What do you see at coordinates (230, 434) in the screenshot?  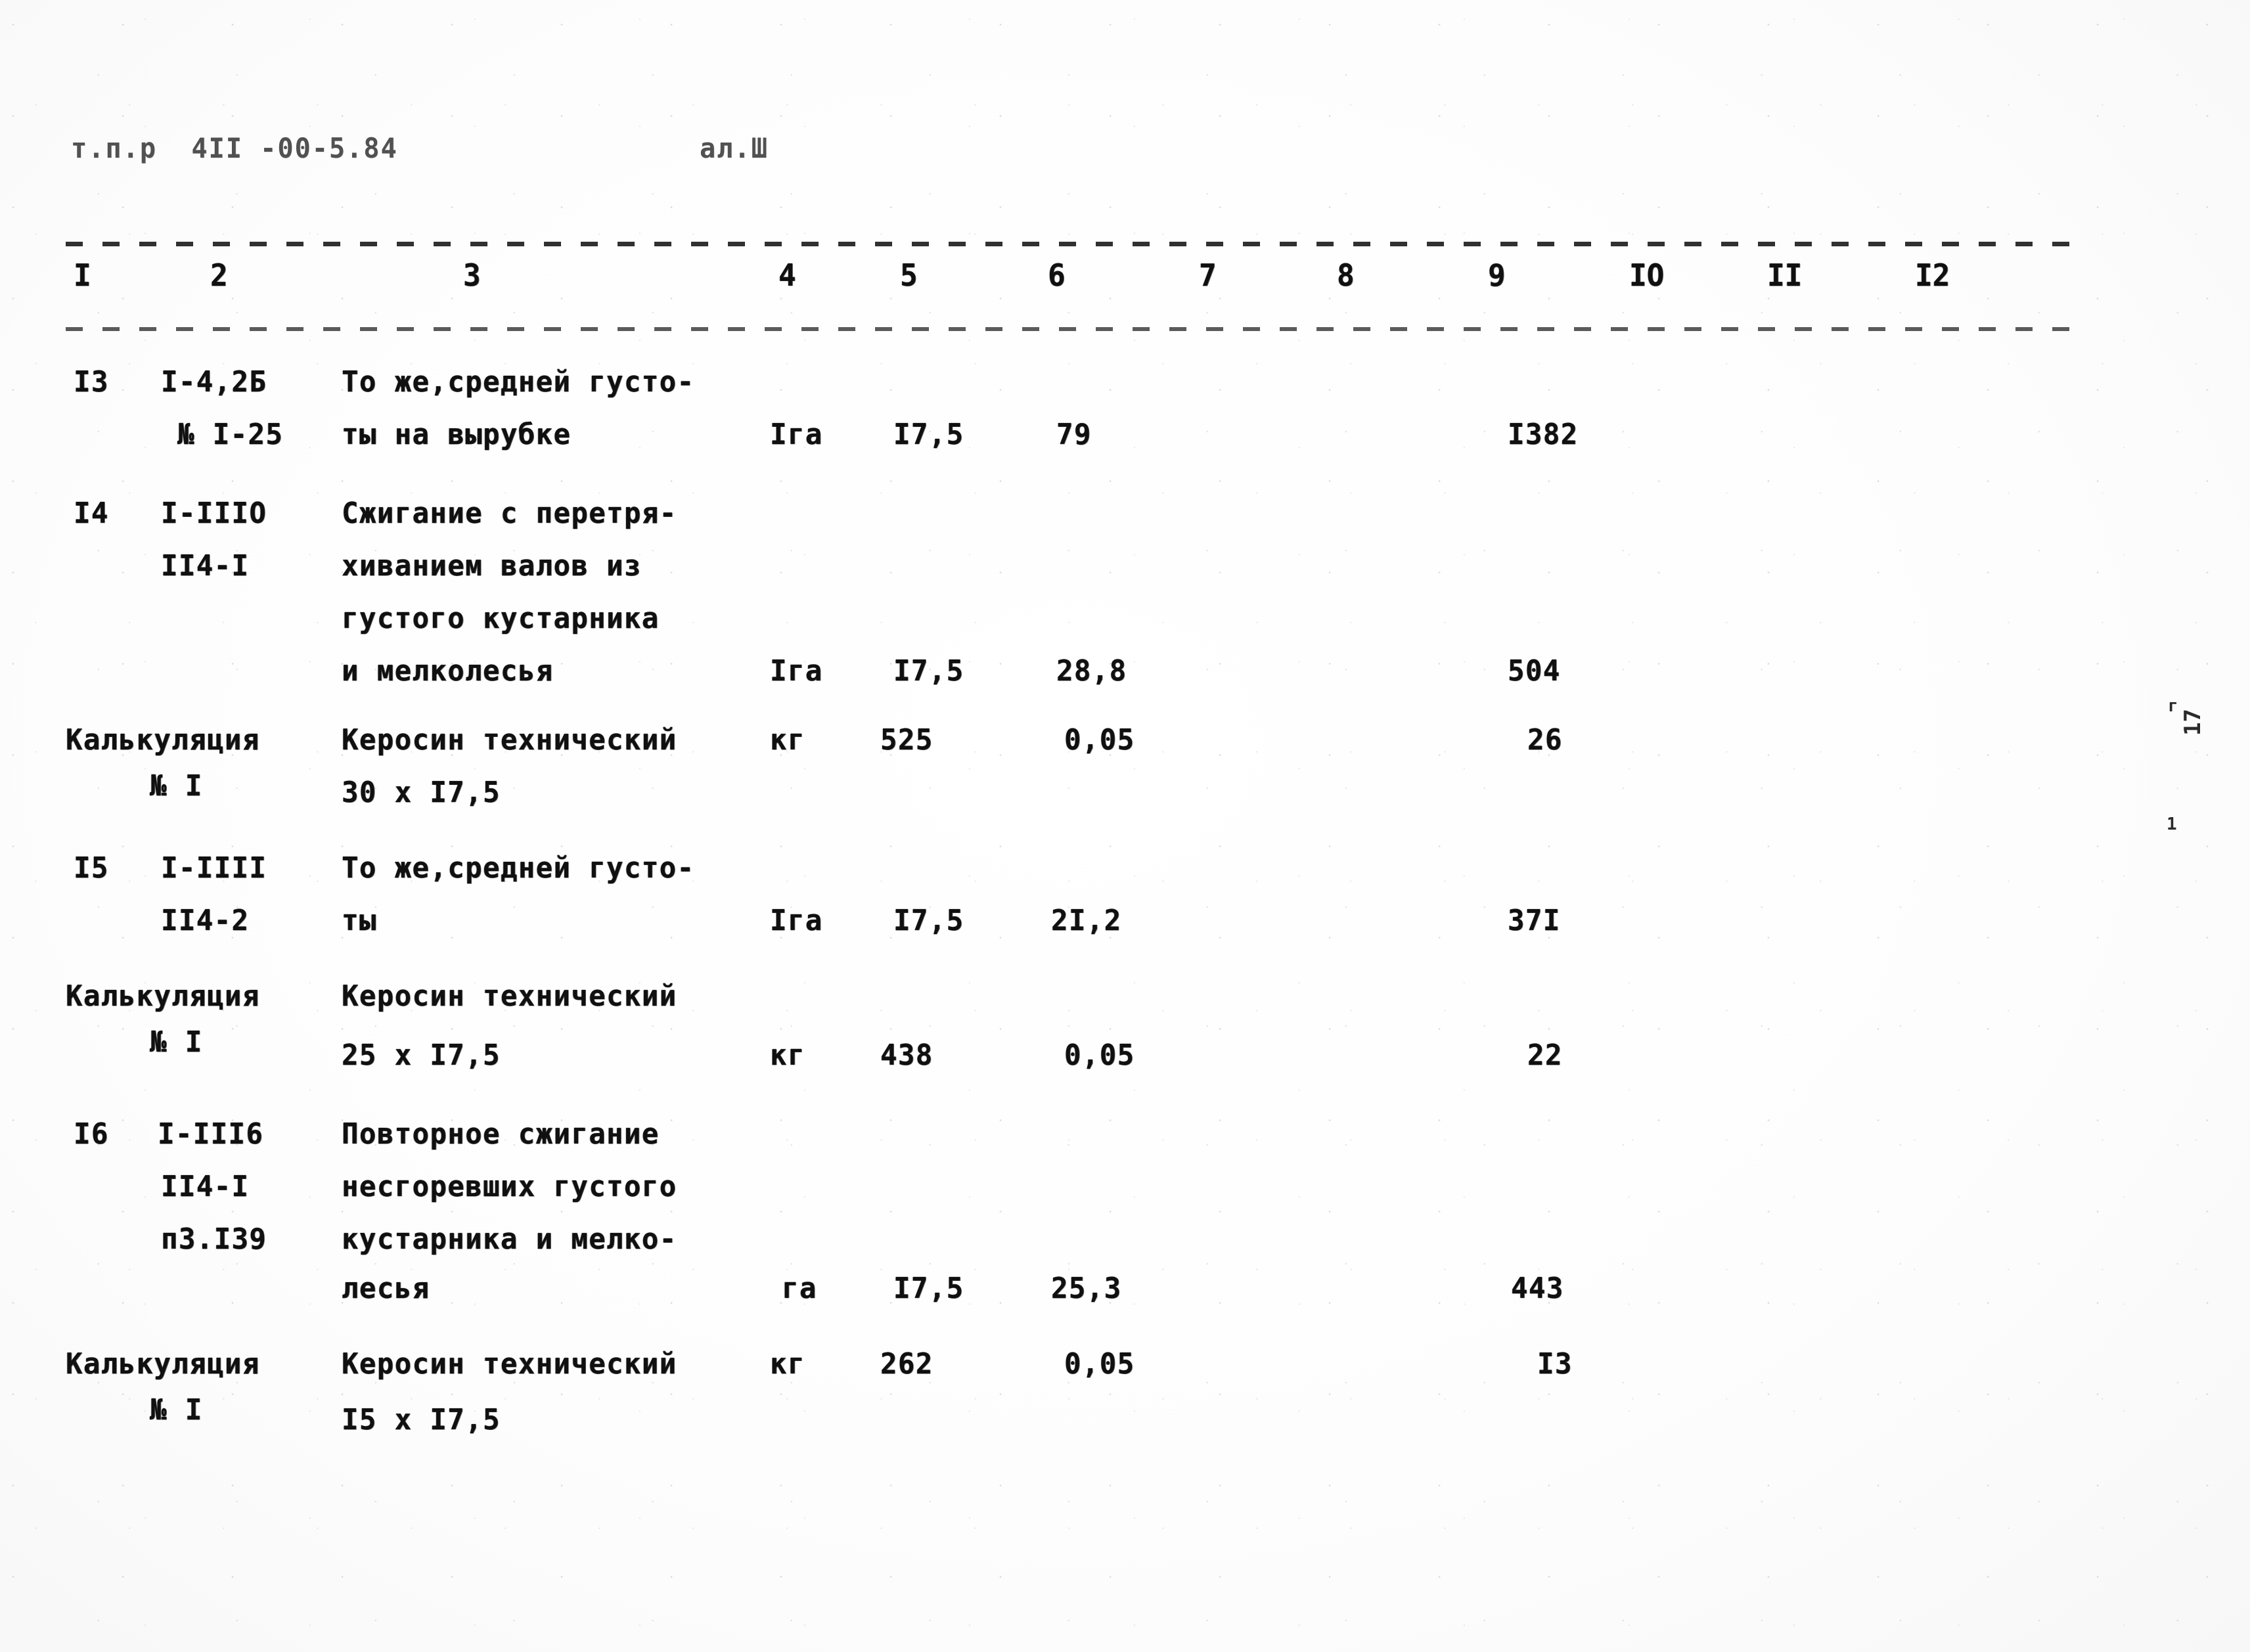 I see `row-code-line: № I-25` at bounding box center [230, 434].